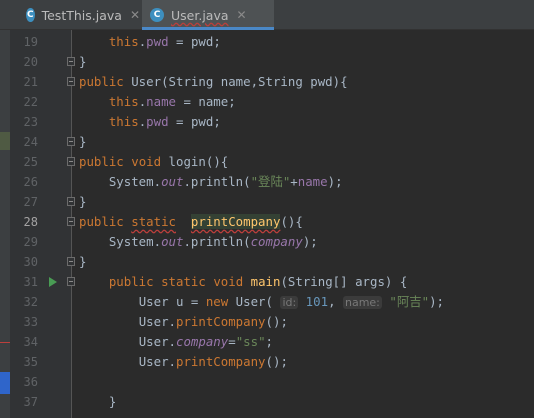  I want to click on code-line: 35 User.printCompany();, so click(267, 362).